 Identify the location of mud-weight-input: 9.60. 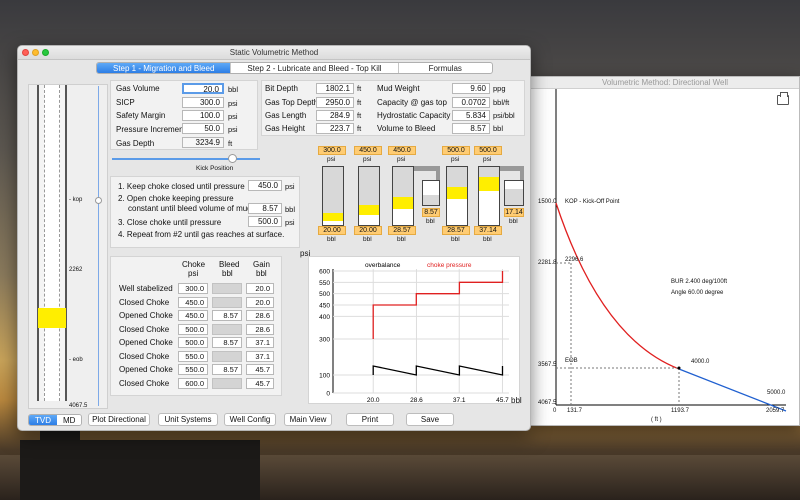
(471, 88).